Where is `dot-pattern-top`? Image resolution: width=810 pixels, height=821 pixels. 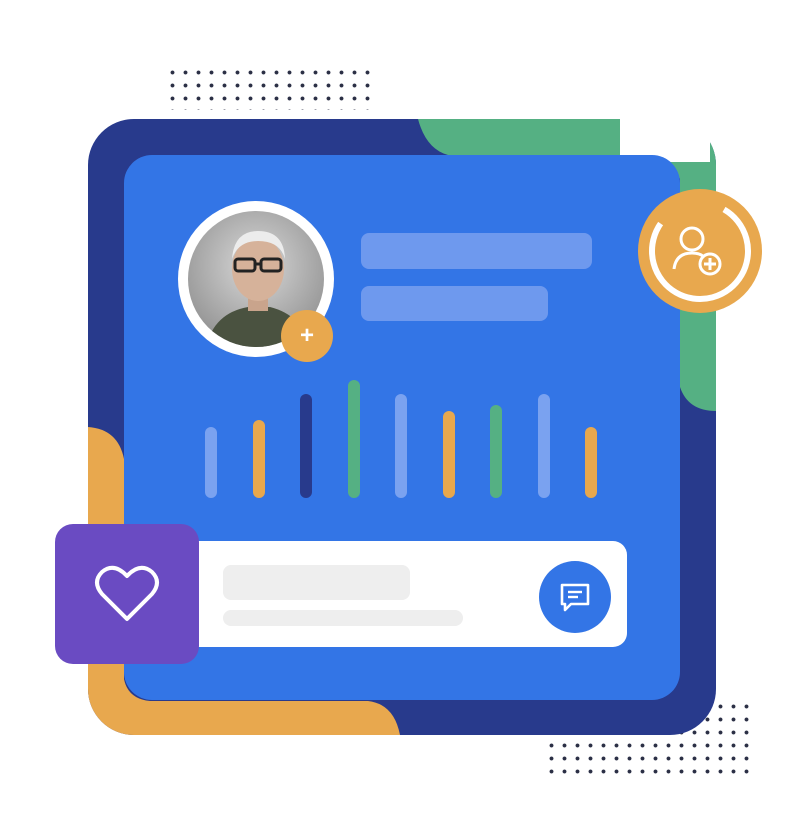
dot-pattern-top is located at coordinates (271, 88).